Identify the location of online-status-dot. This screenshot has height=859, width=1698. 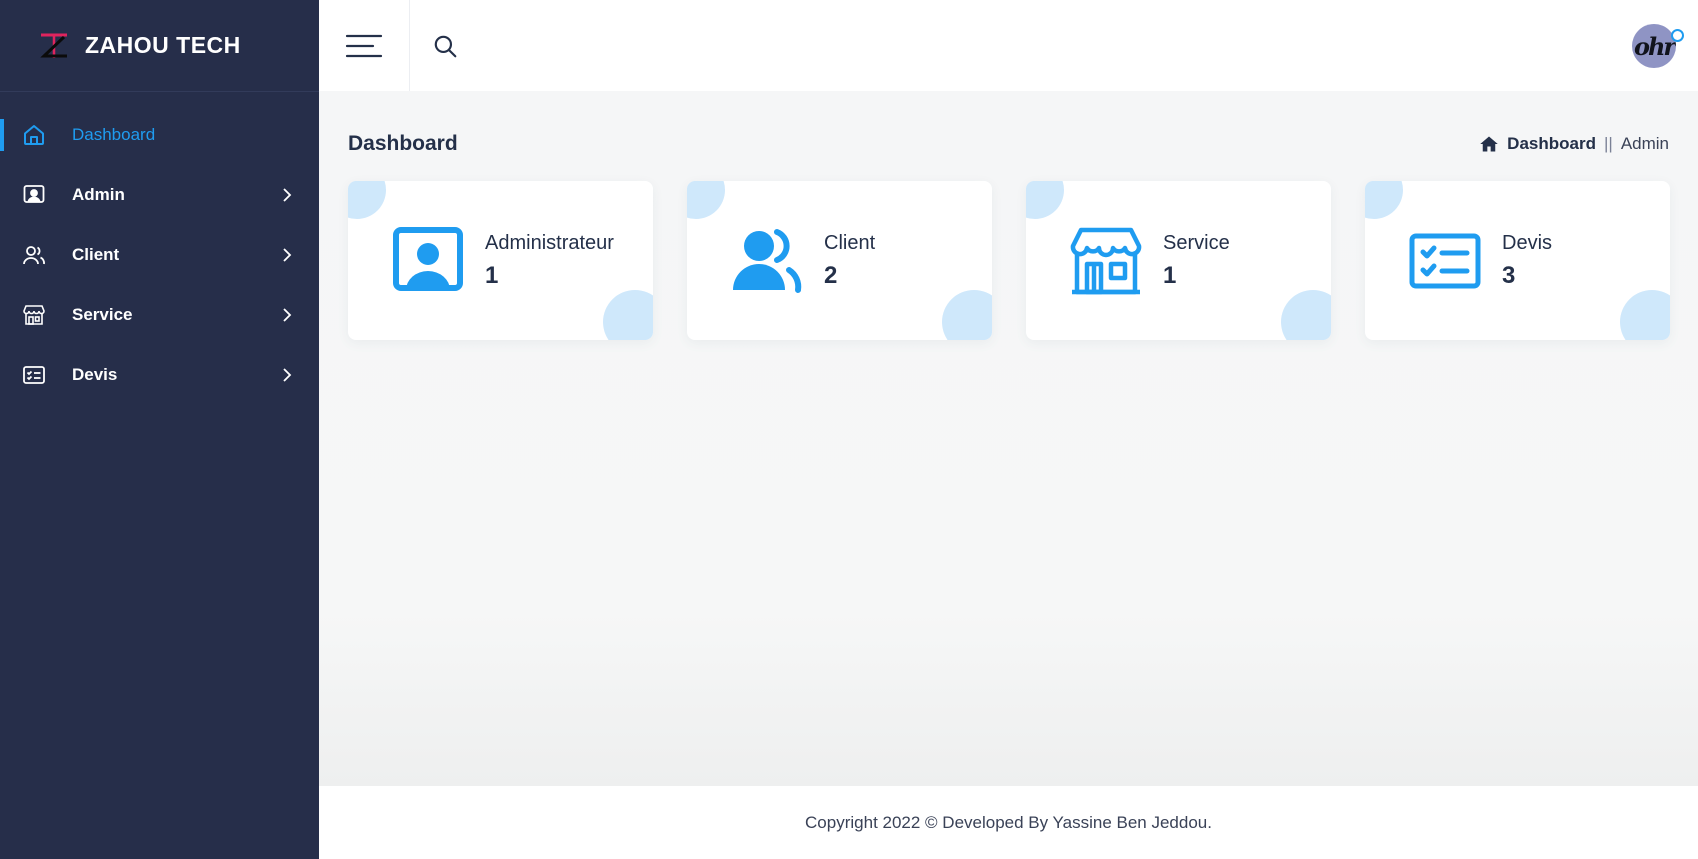
(1677, 35).